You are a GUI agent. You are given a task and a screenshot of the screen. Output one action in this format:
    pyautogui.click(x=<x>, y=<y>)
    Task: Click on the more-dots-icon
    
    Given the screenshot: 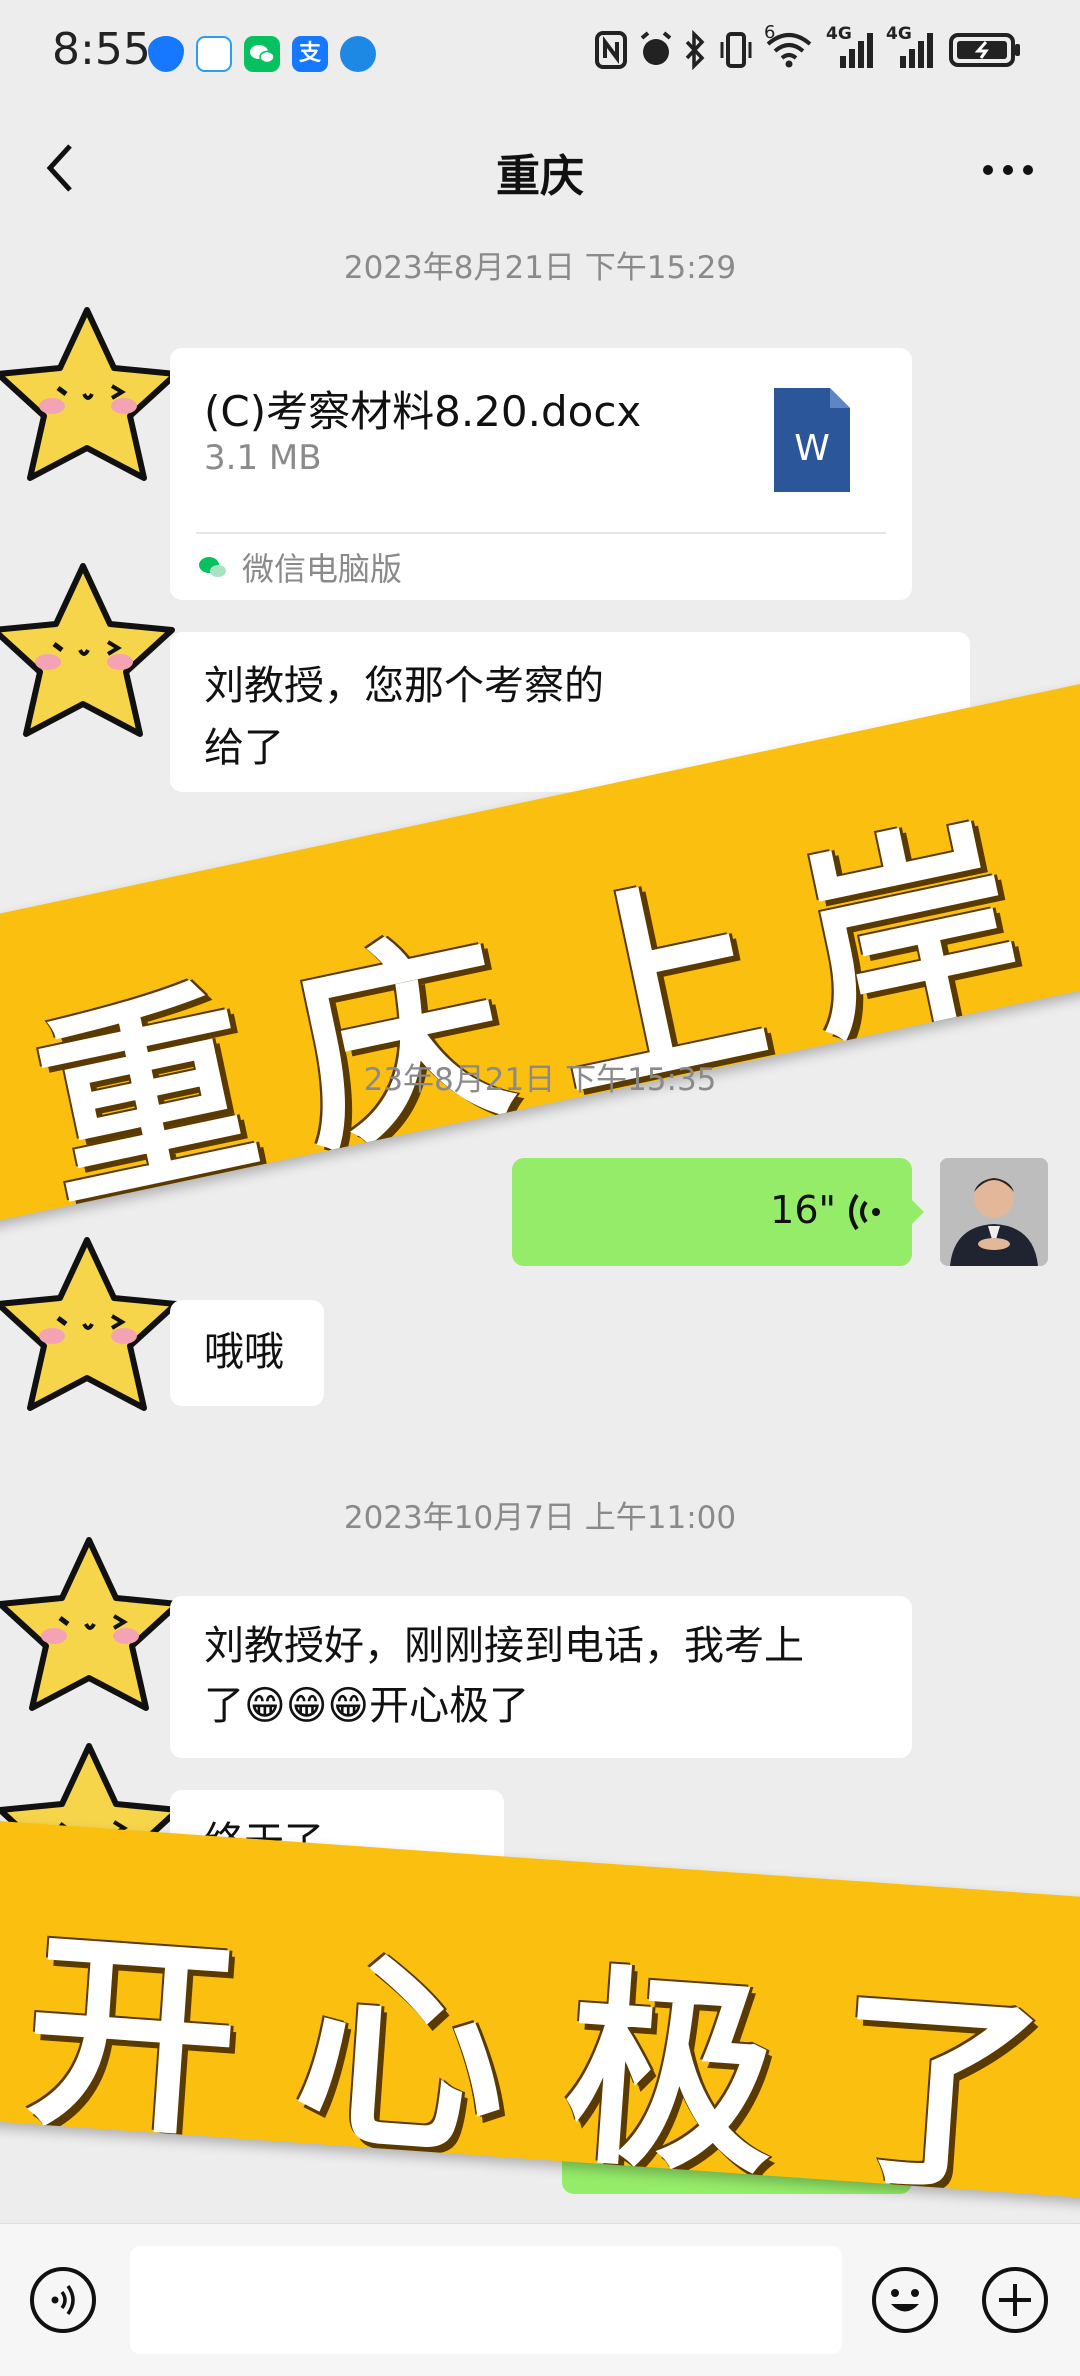 What is the action you would take?
    pyautogui.click(x=1008, y=170)
    